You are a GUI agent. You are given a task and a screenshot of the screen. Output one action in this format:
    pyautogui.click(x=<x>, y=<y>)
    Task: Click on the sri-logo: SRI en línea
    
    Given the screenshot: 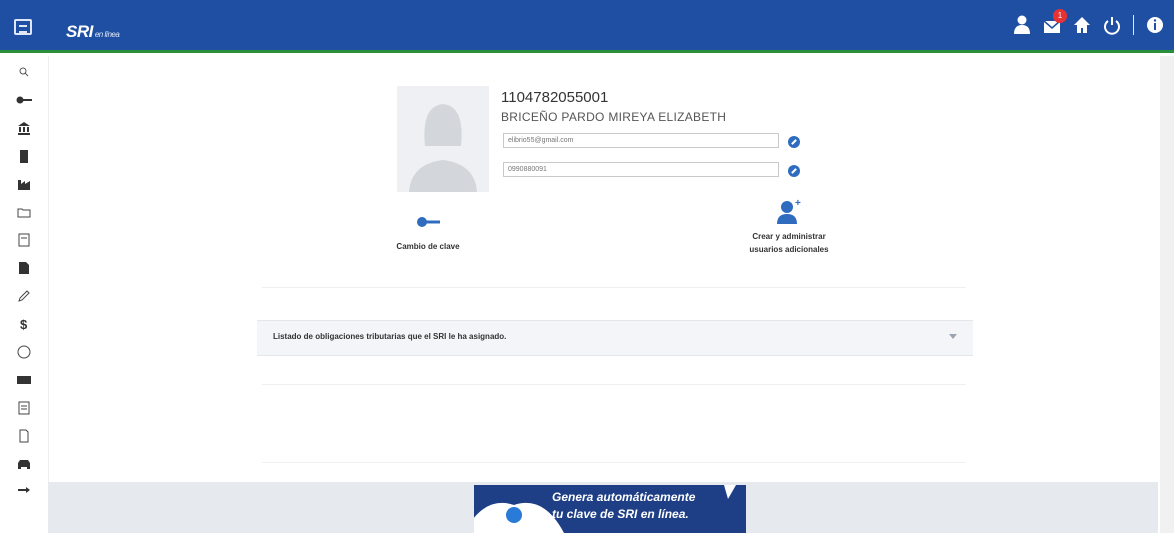 What is the action you would take?
    pyautogui.click(x=93, y=32)
    